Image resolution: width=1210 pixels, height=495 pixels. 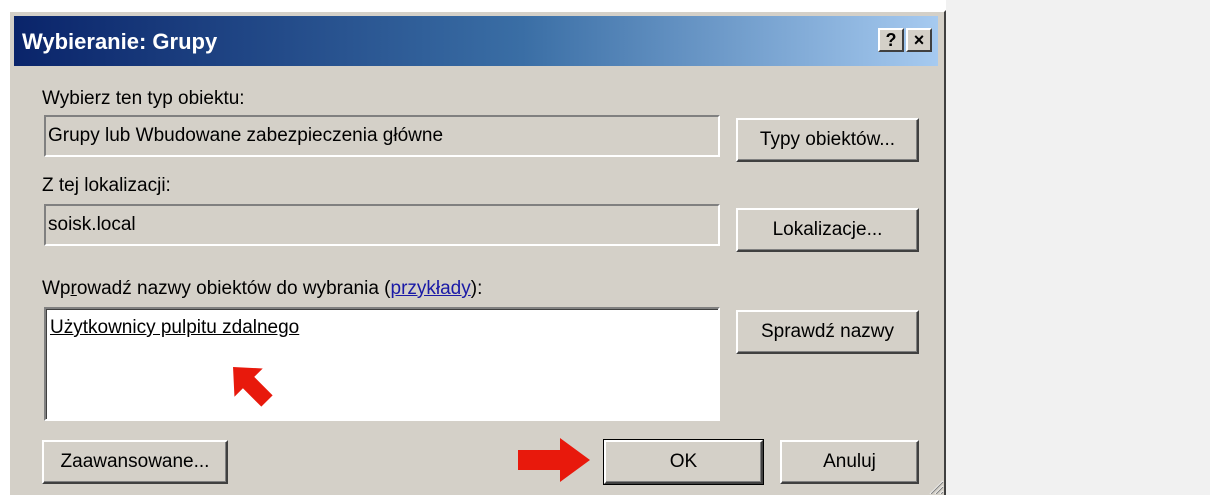 I want to click on close-icon: ×, so click(x=919, y=40).